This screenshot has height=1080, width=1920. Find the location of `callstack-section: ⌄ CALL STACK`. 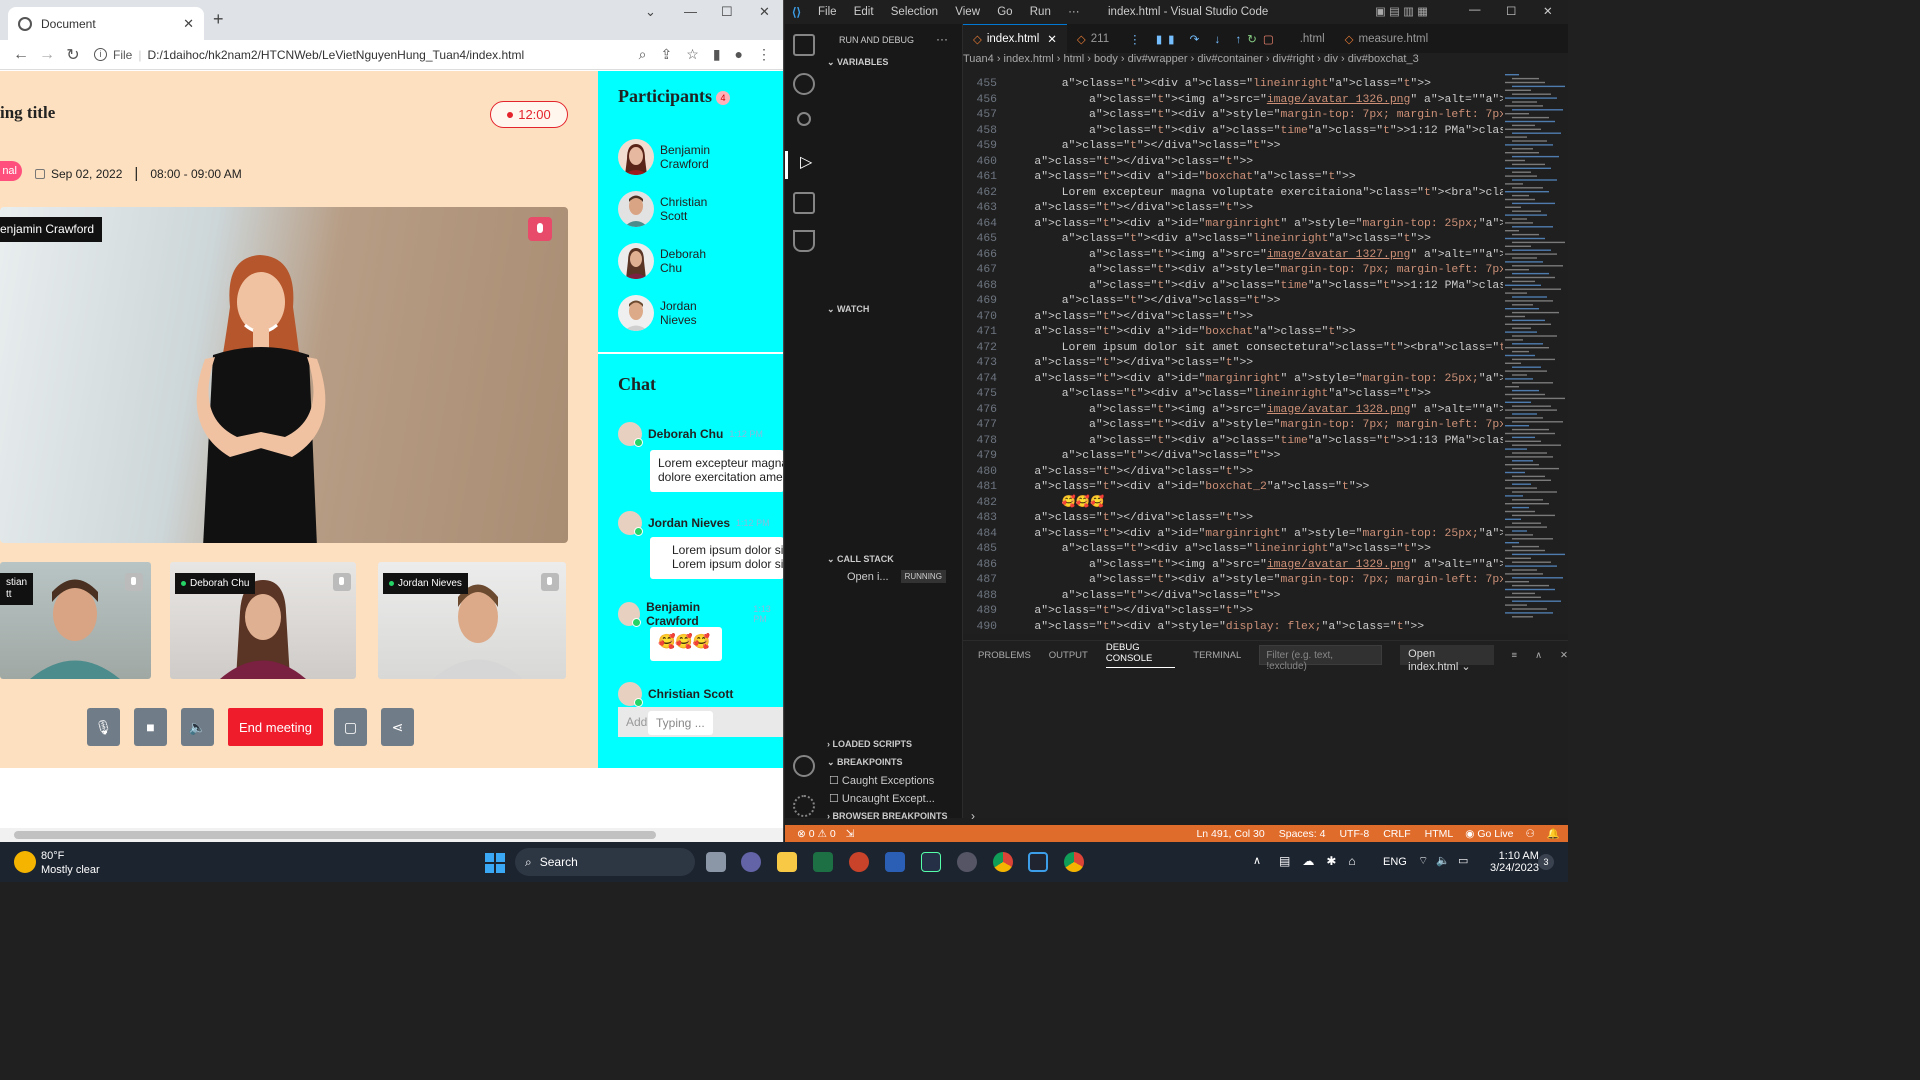

callstack-section: ⌄ CALL STACK is located at coordinates (860, 559).